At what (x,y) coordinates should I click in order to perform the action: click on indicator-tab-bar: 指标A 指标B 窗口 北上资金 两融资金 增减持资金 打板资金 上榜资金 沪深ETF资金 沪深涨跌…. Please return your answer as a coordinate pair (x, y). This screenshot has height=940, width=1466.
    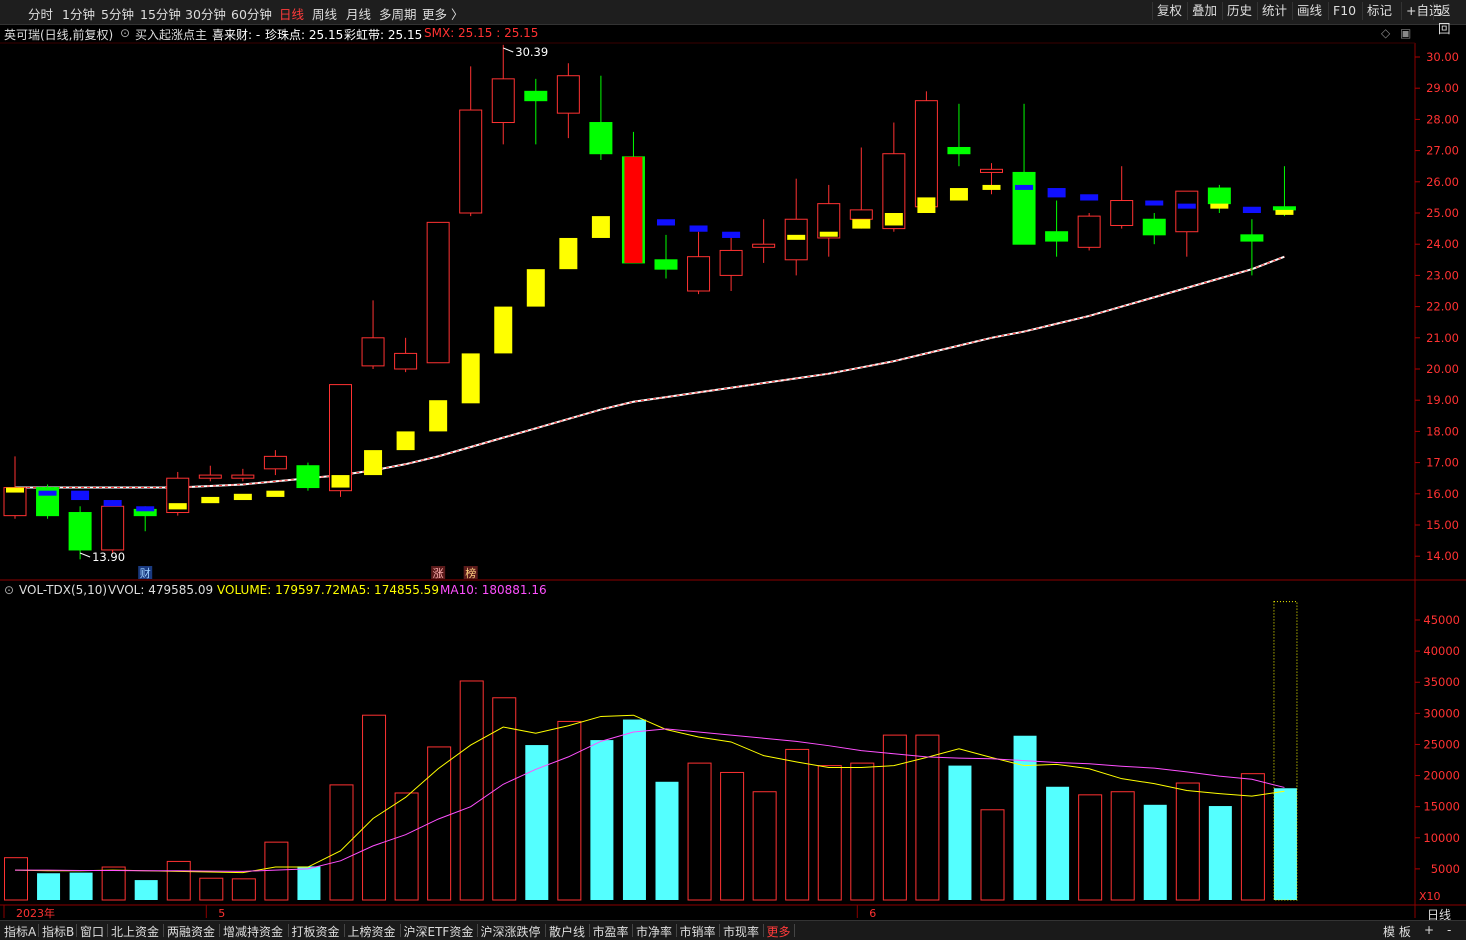
    Looking at the image, I should click on (733, 930).